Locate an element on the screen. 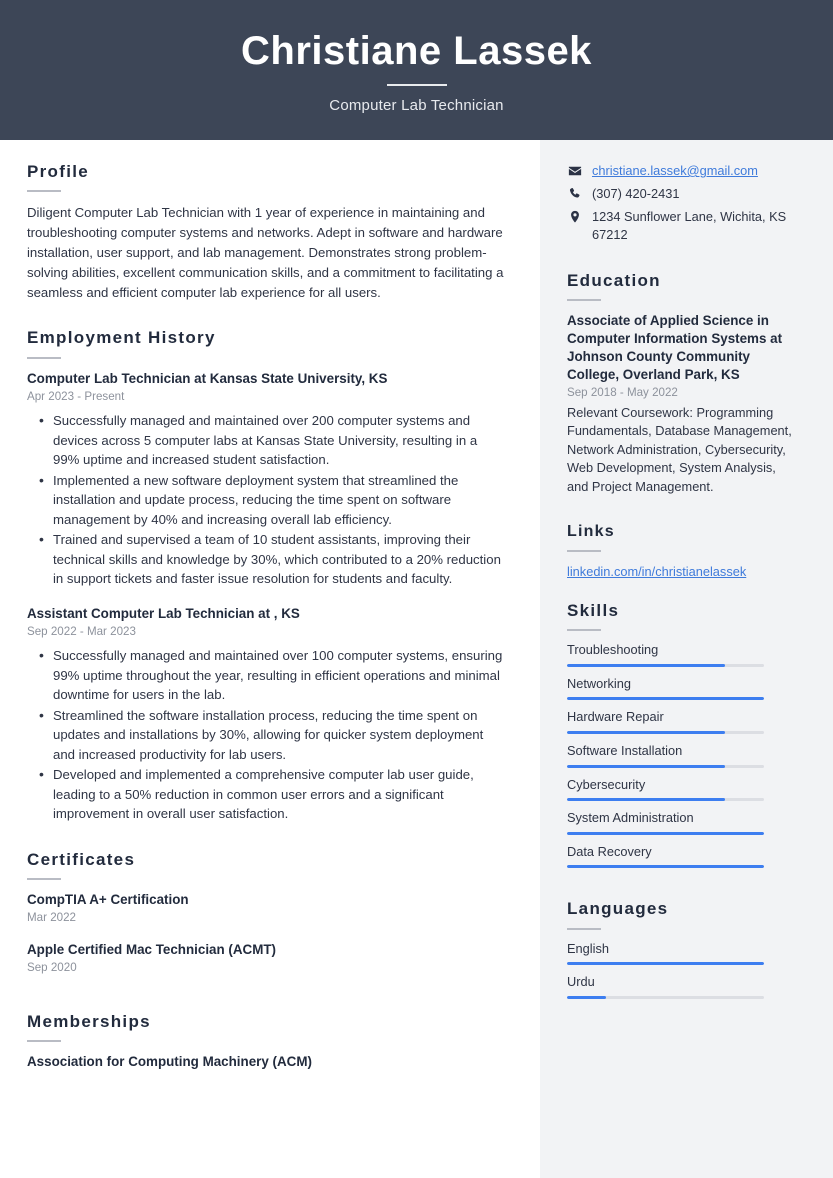 Image resolution: width=833 pixels, height=1178 pixels. phone-icon is located at coordinates (575, 193).